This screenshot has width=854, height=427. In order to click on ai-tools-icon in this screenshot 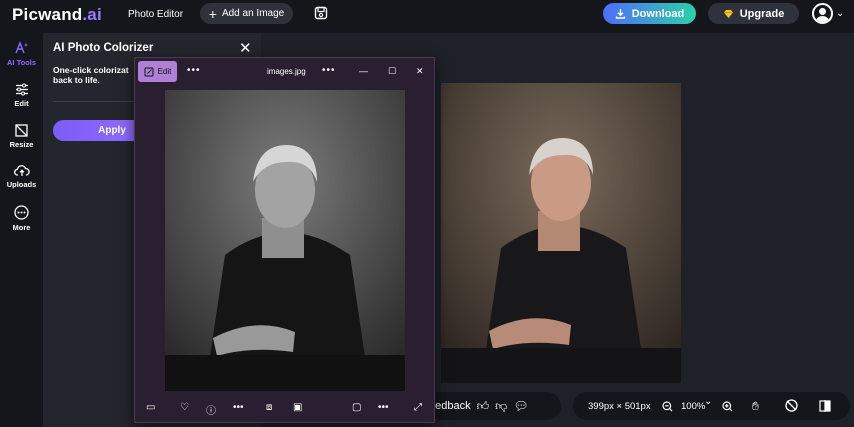, I will do `click(21, 47)`.